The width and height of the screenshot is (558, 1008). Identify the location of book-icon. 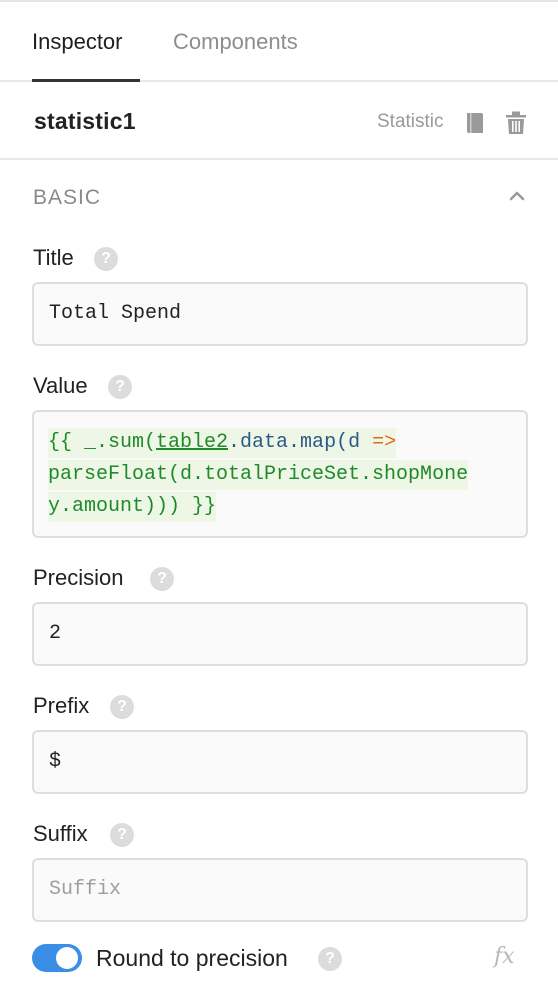
(475, 123).